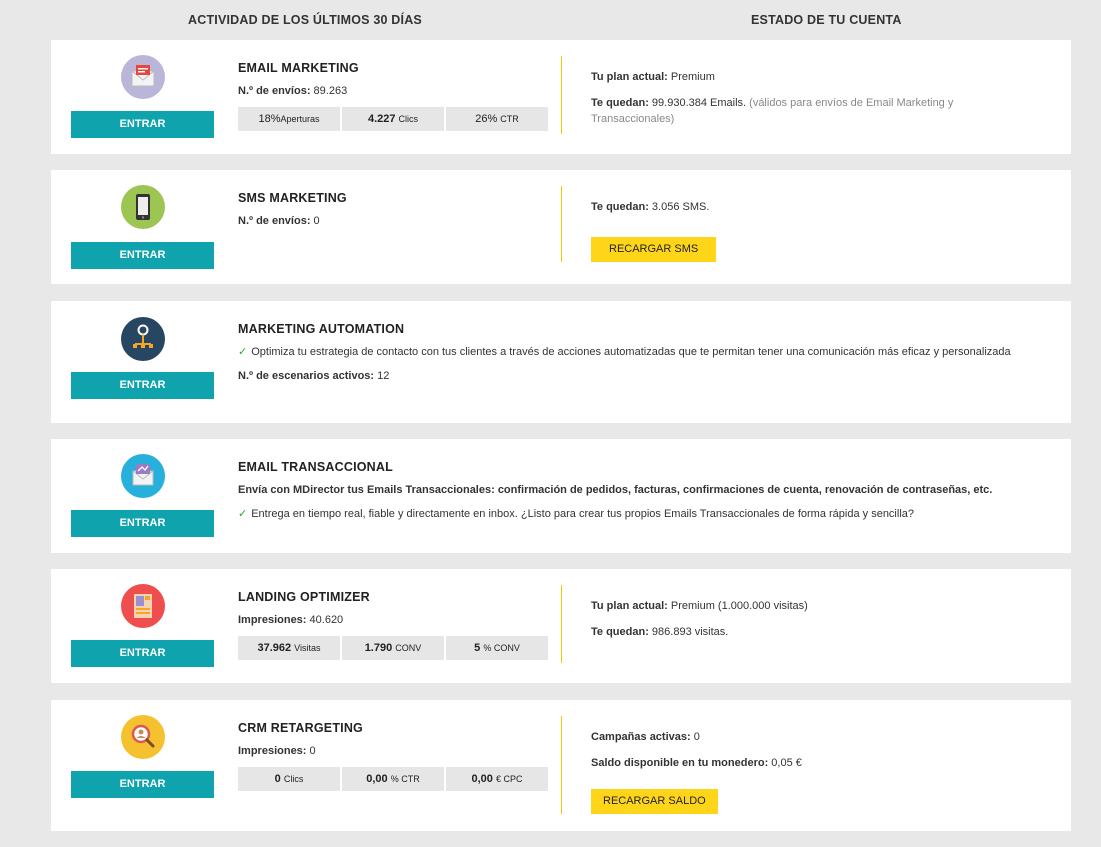  I want to click on sends-value: 89.263, so click(330, 91).